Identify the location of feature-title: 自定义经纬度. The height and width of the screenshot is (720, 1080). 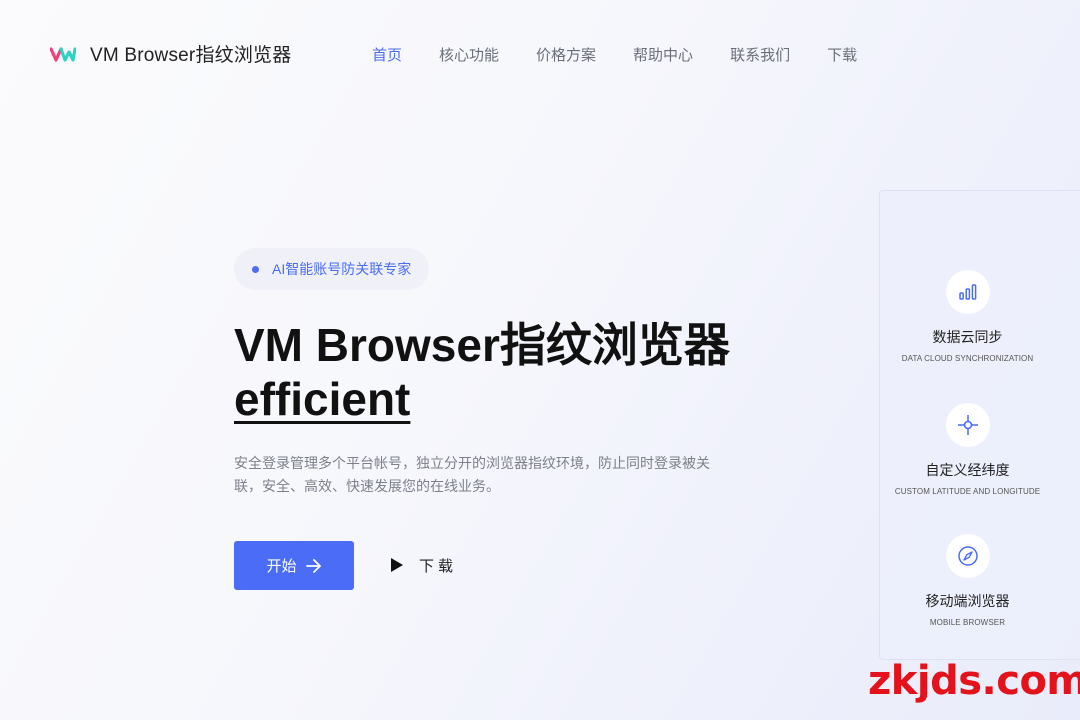
(967, 470).